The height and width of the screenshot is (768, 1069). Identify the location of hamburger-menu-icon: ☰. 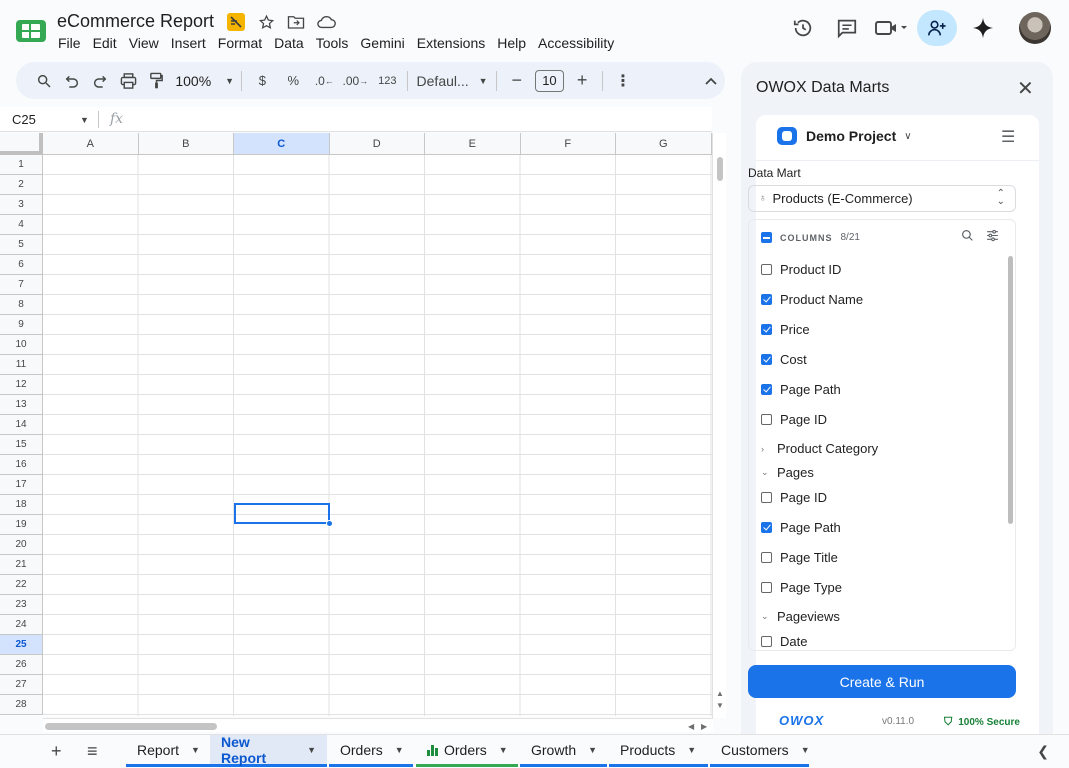
(1008, 137).